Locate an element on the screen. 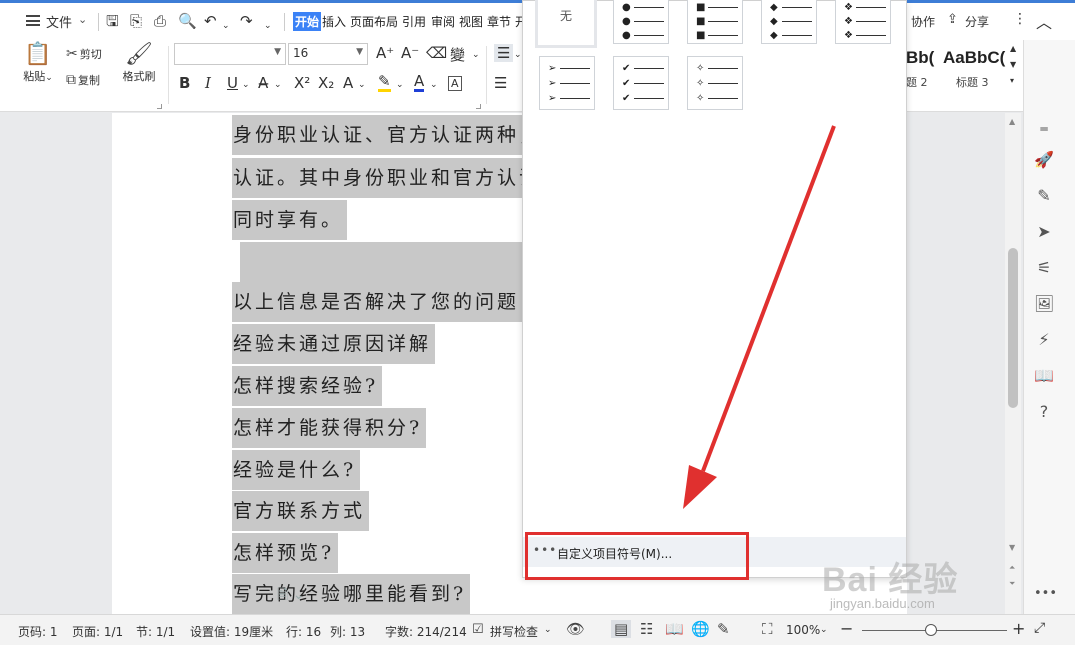 This screenshot has height=645, width=1075. panel-collapse-icon: ═ is located at coordinates (1044, 129).